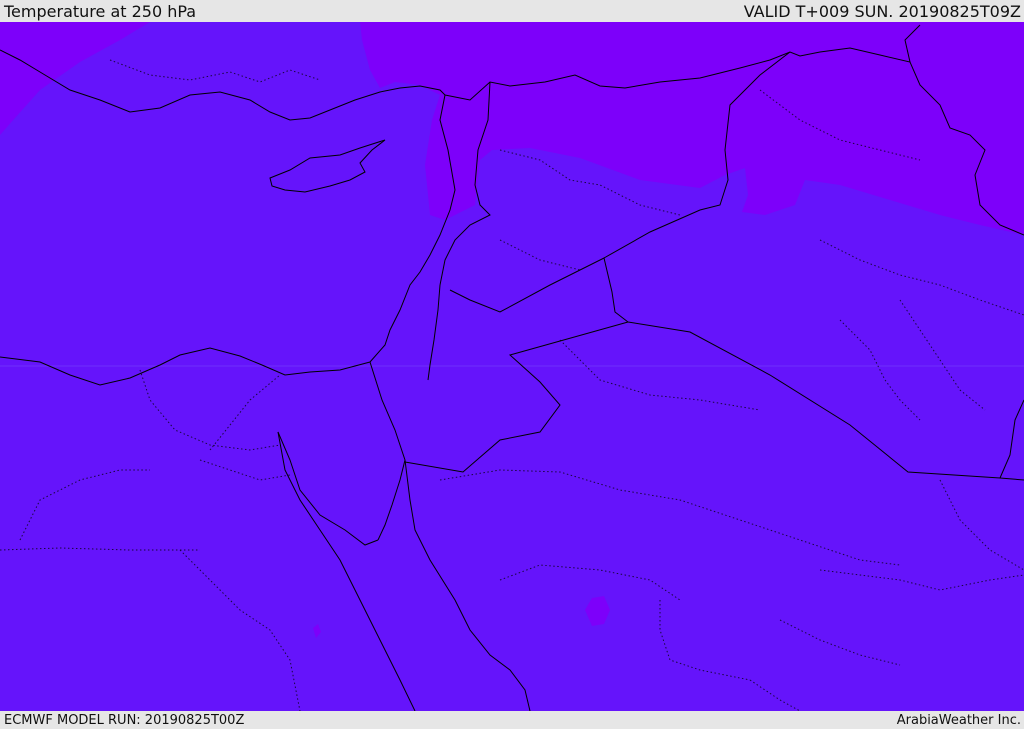  I want to click on credit: ArabiaWeather Inc., so click(958, 720).